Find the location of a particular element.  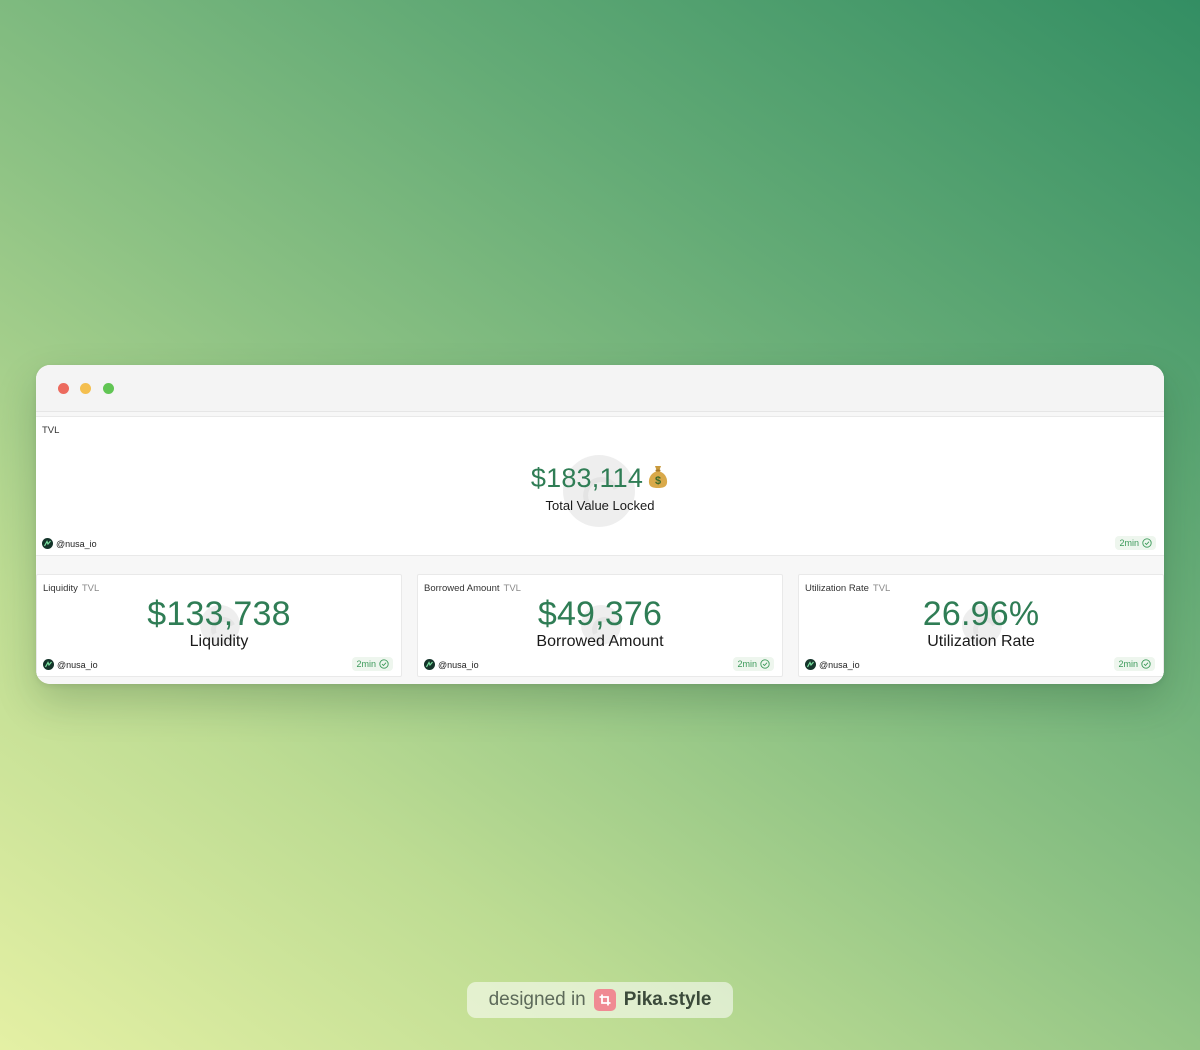

zoom-button is located at coordinates (108, 388).